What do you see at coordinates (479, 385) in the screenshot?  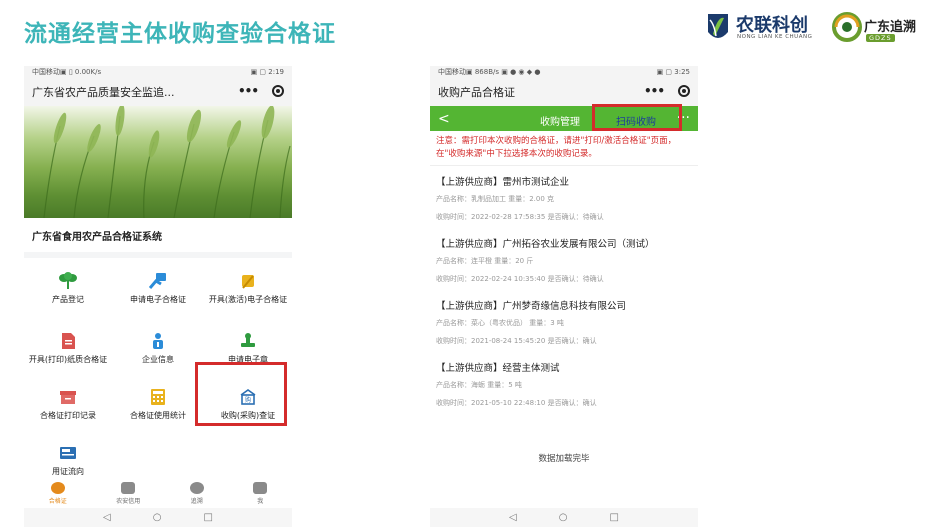 I see `product-info: 产品名称：海蛎 重量：5 吨` at bounding box center [479, 385].